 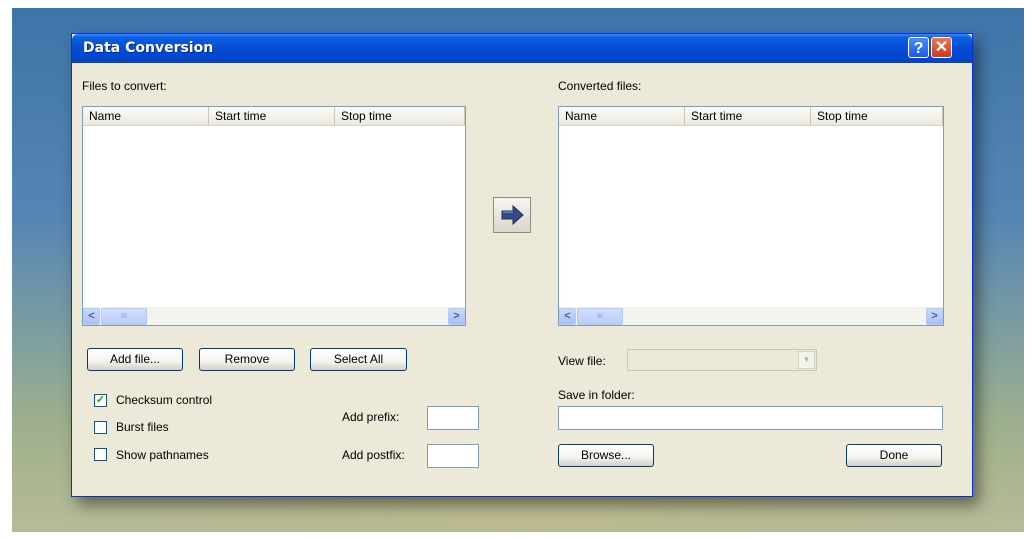 What do you see at coordinates (247, 359) in the screenshot?
I see `remove-button: Remove` at bounding box center [247, 359].